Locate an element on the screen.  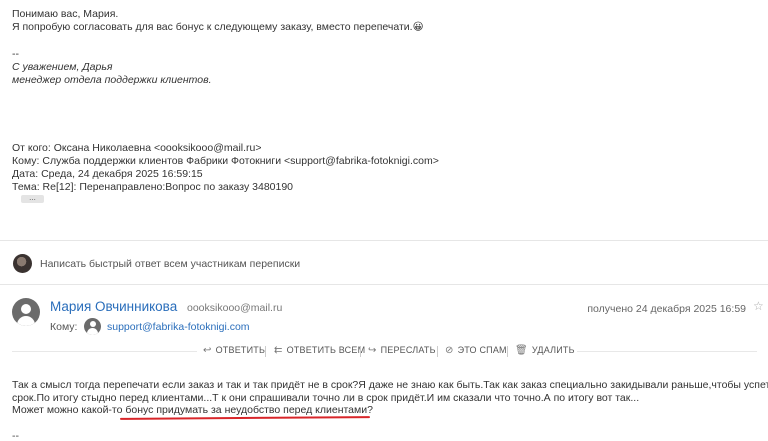
reply-all-button: ⇇ ОТВЕТИТЬ ВСЕМ is located at coordinates (319, 350).